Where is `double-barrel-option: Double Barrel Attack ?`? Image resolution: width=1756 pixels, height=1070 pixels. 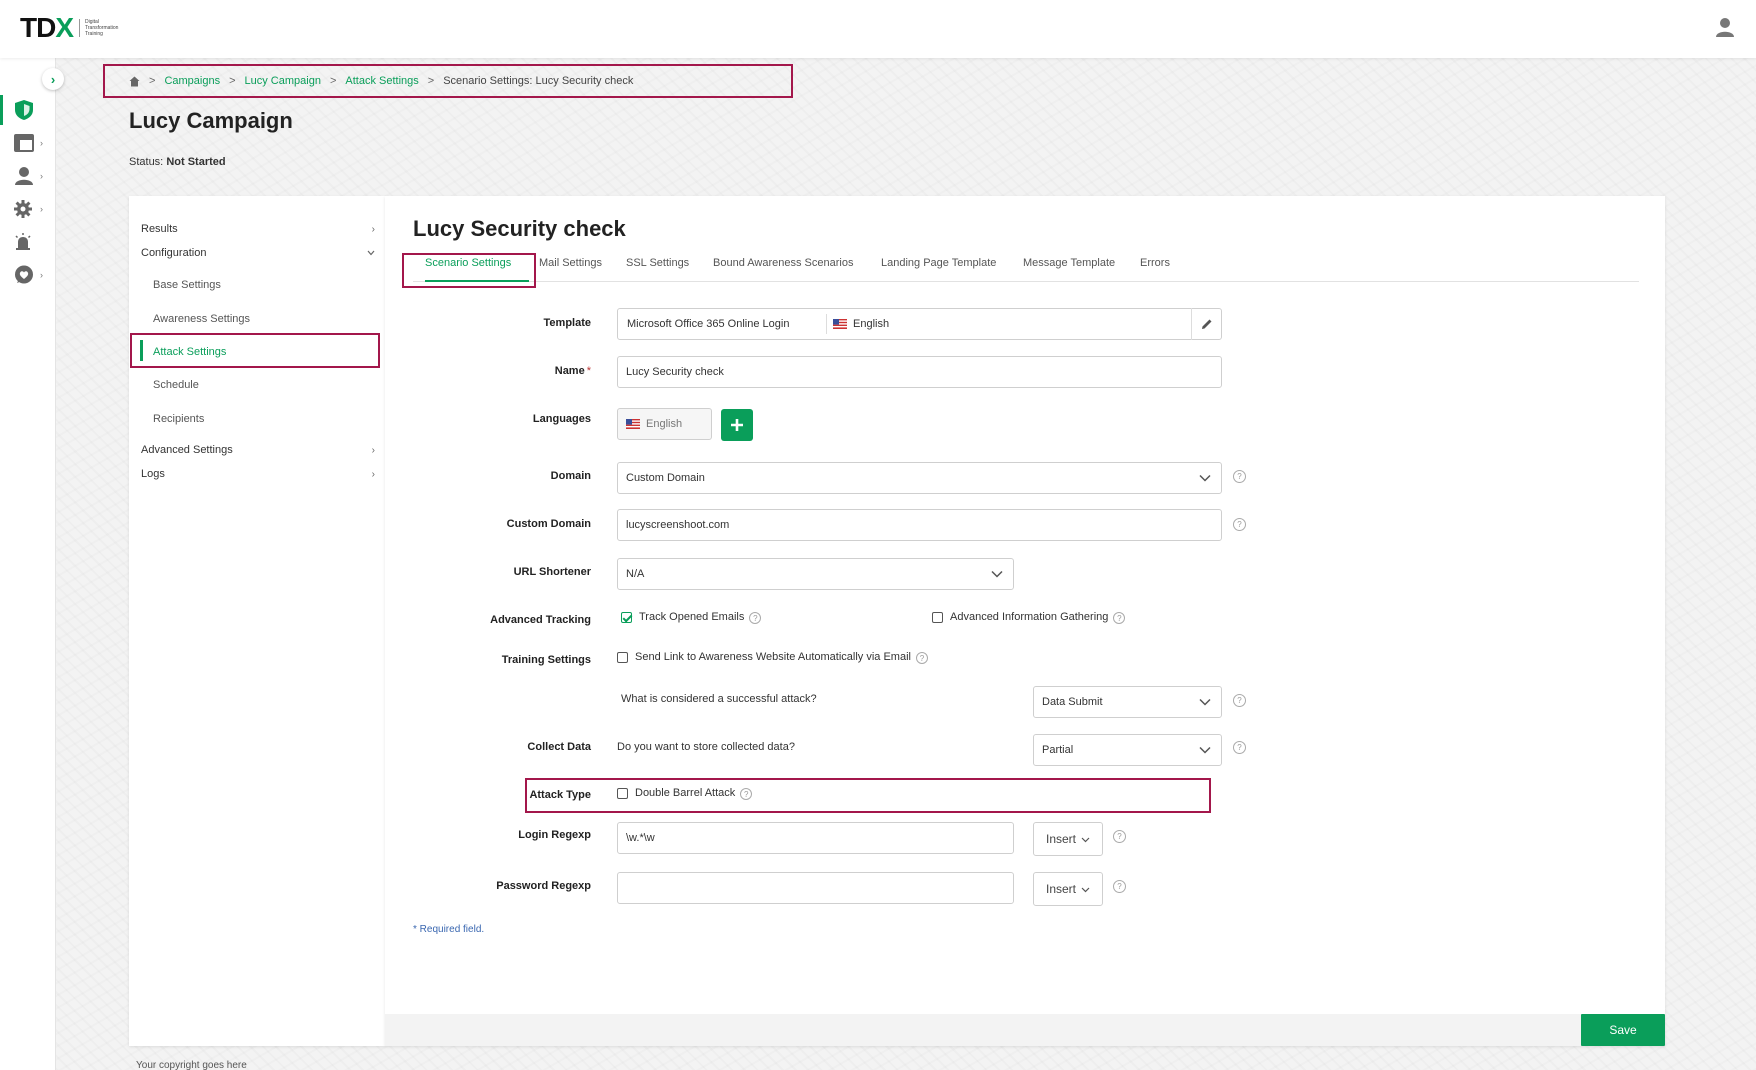
double-barrel-option: Double Barrel Attack ? is located at coordinates (685, 793).